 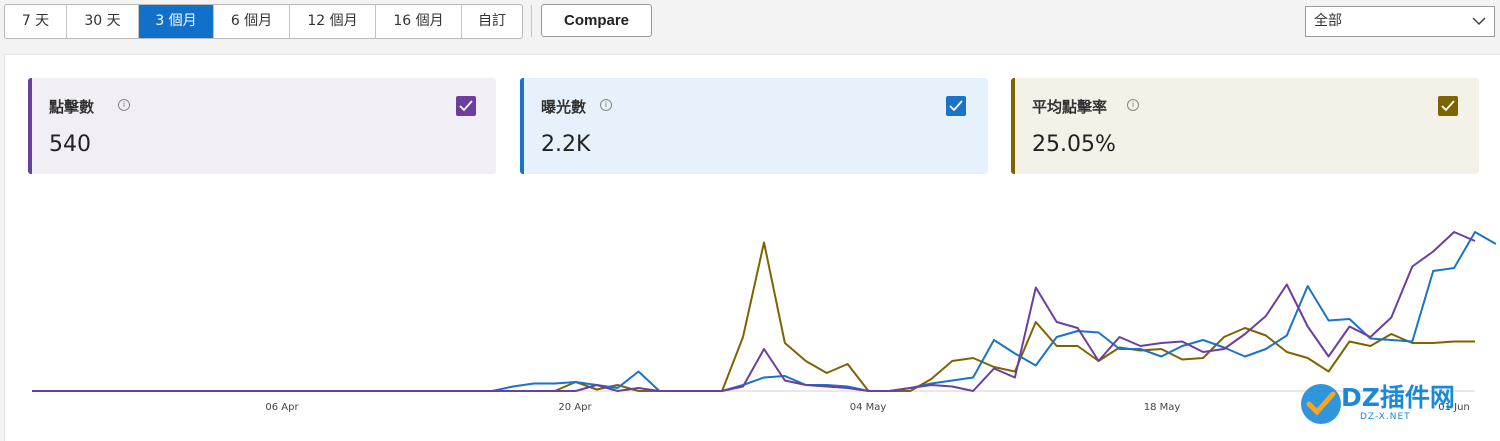 I want to click on x-tick-label: 18 May, so click(x=1162, y=407).